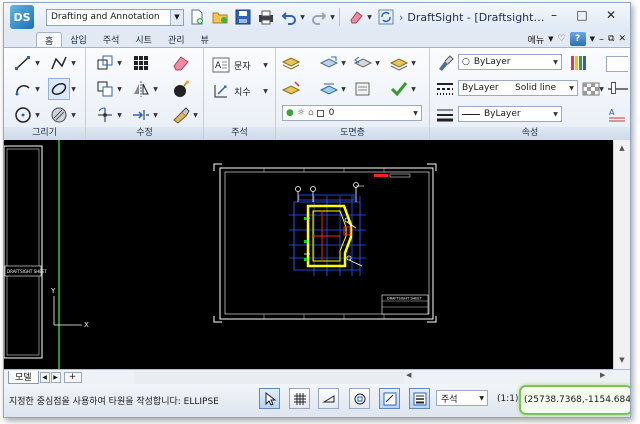 This screenshot has height=424, width=640. What do you see at coordinates (72, 377) in the screenshot?
I see `add-layout-button: +` at bounding box center [72, 377].